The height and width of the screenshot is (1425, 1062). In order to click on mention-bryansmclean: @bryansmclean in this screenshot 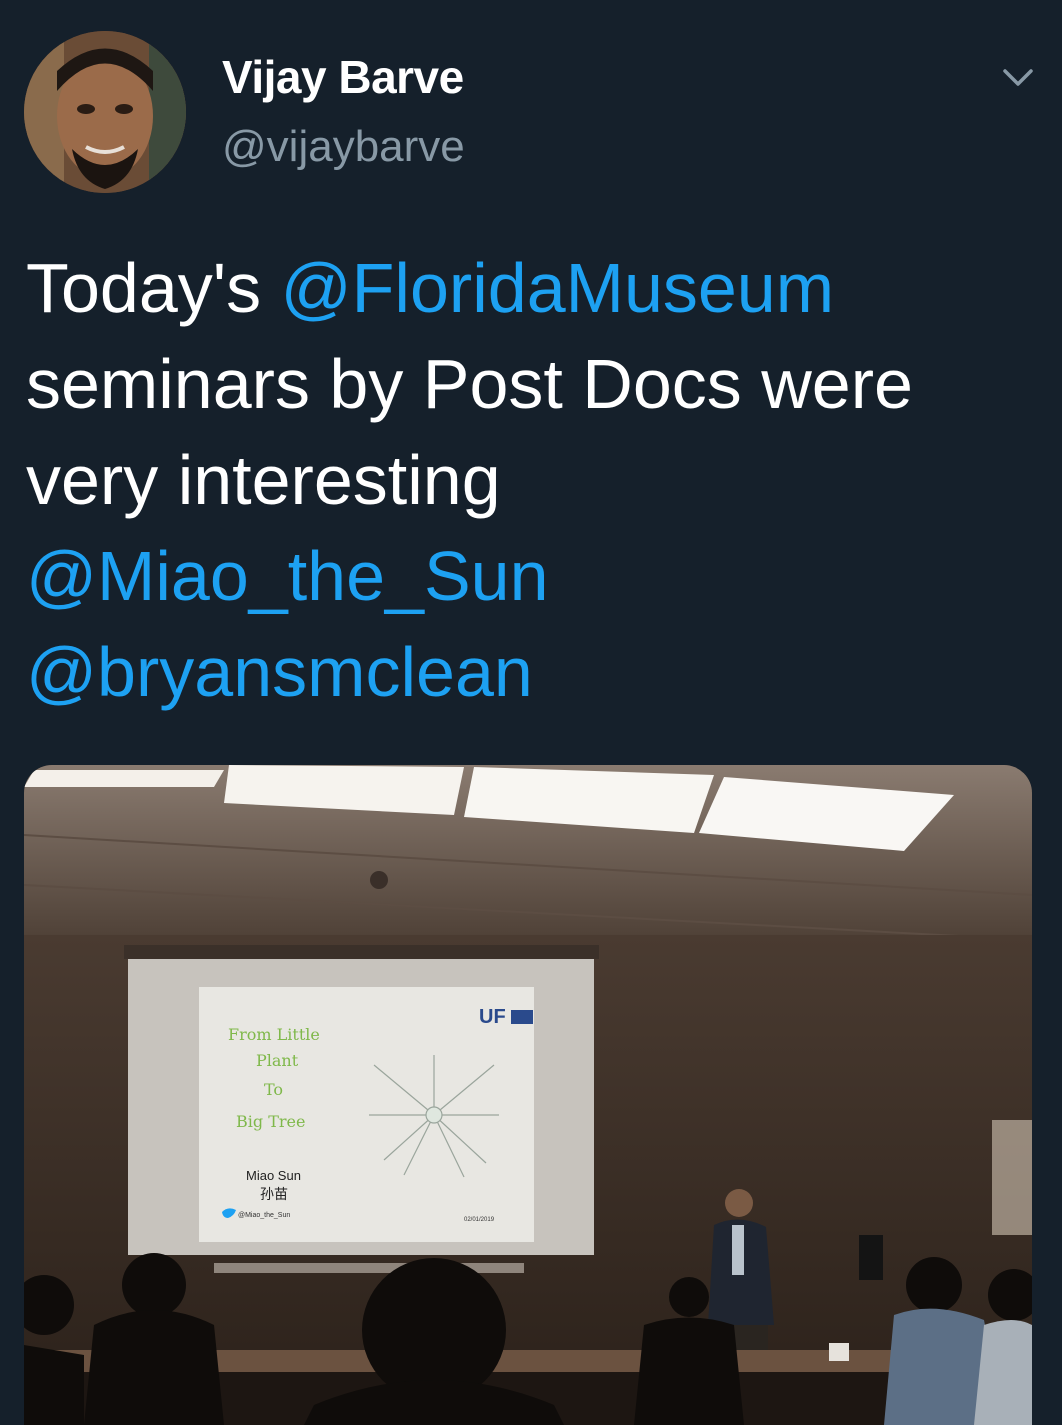, I will do `click(279, 672)`.